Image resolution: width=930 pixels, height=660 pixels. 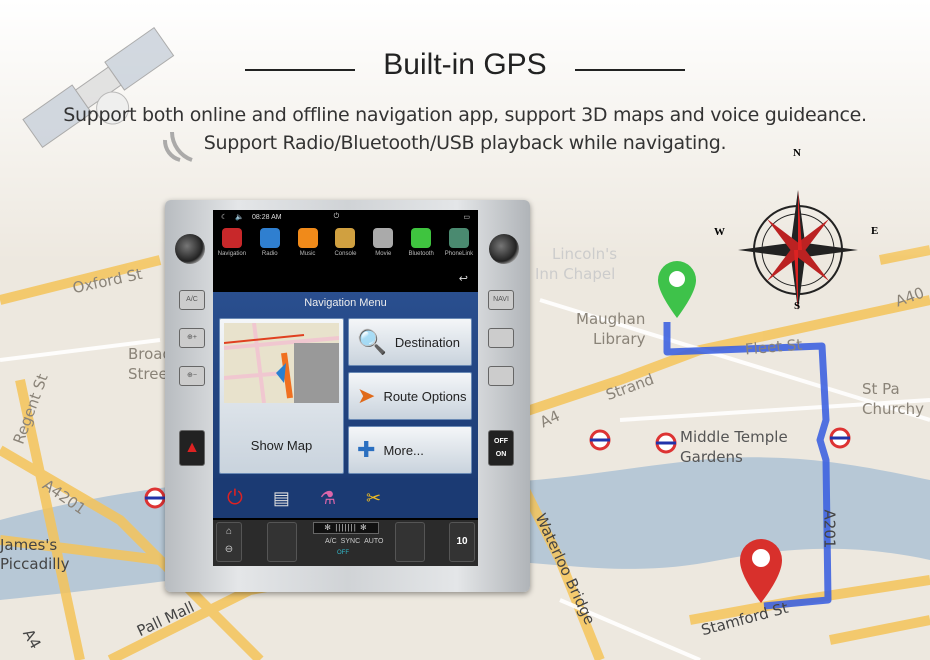 I want to click on status-bar: ☾ 🔈 08:28 AM ⏻ ▭, so click(x=345, y=217).